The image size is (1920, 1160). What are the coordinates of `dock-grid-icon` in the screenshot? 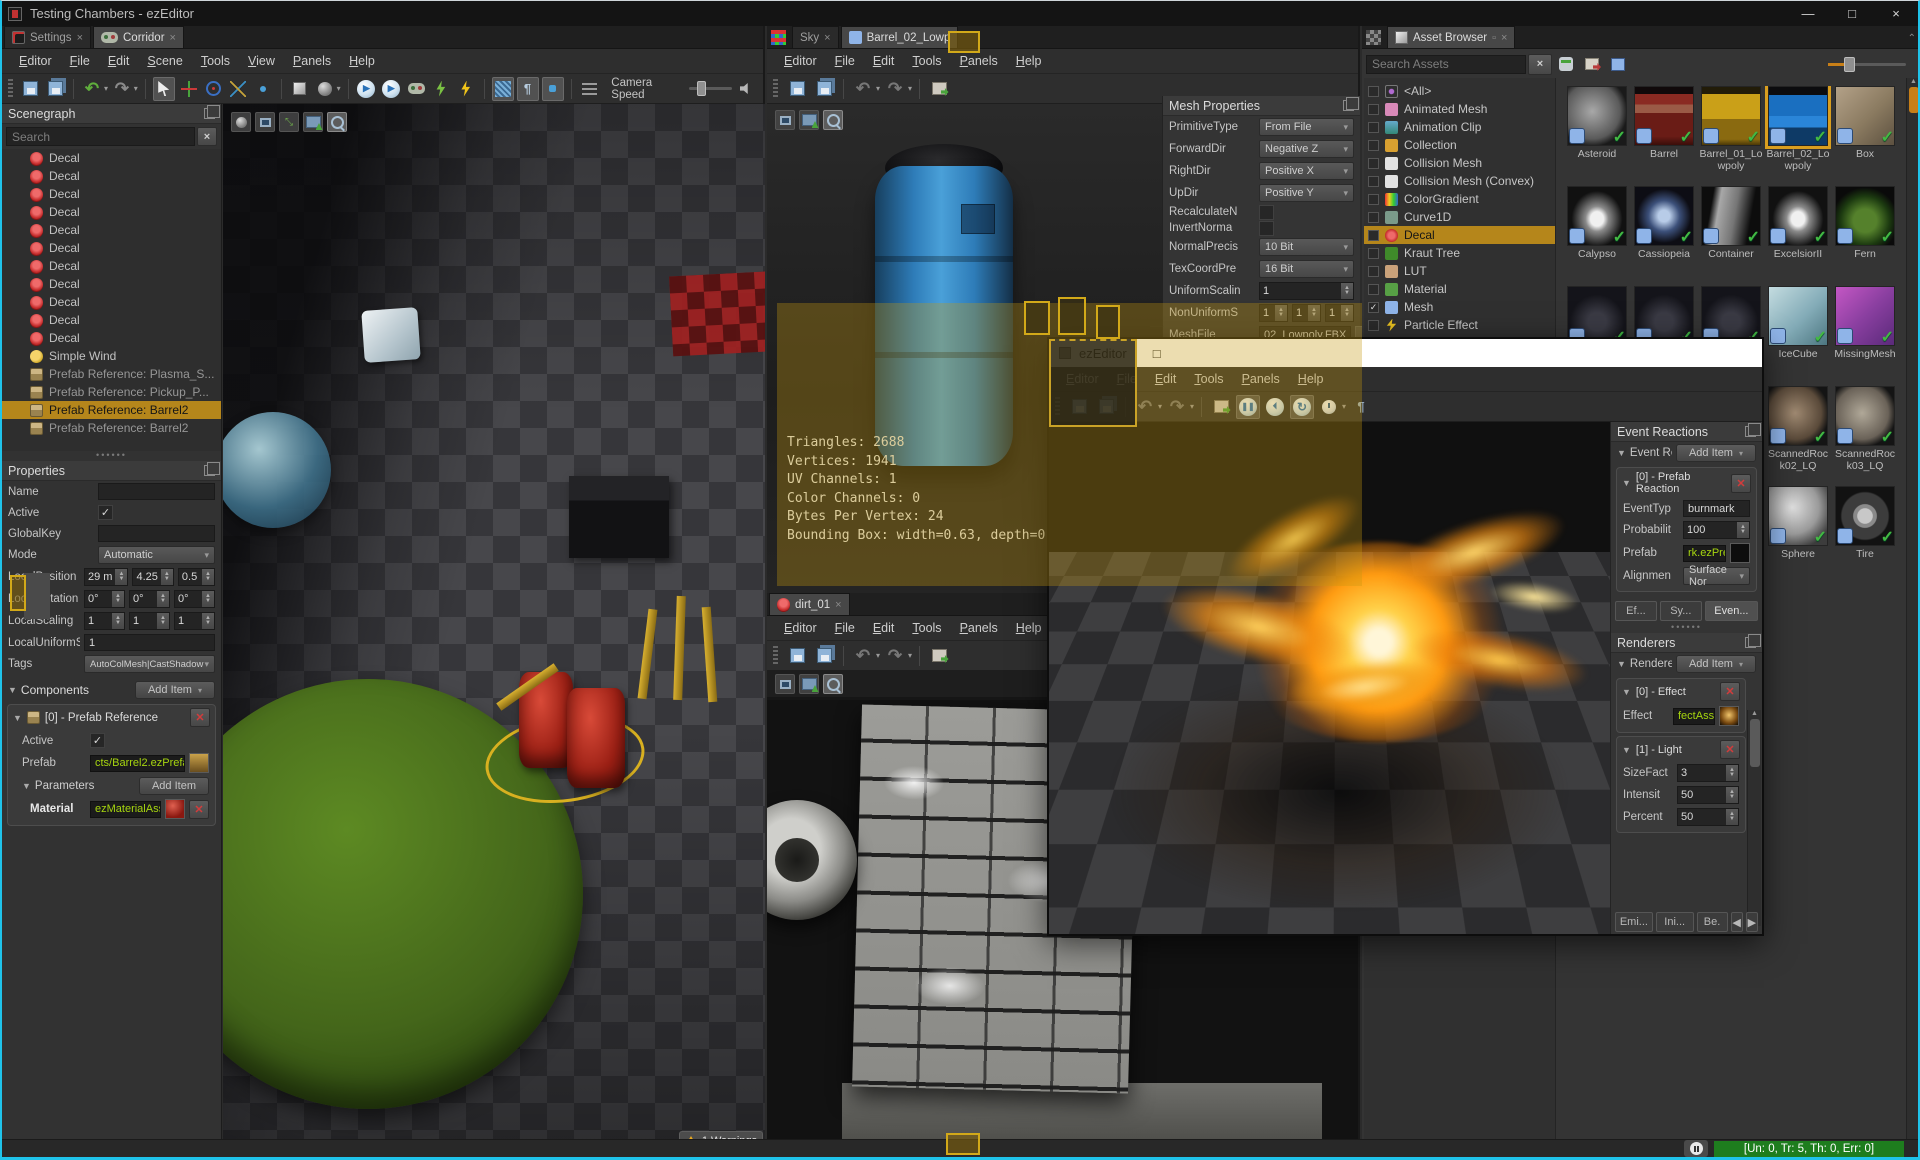 It's located at (778, 37).